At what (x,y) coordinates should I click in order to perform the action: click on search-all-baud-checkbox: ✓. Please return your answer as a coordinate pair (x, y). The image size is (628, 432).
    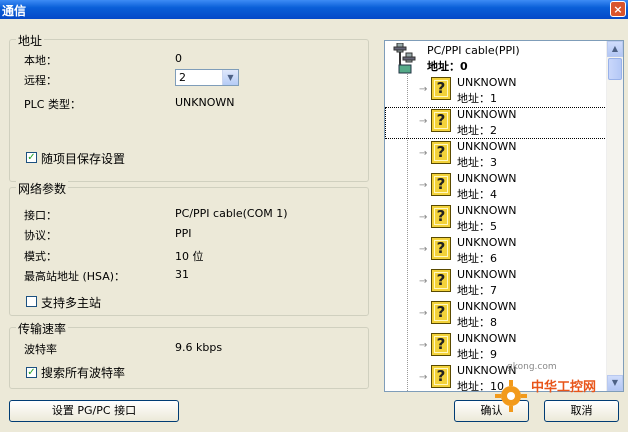
    Looking at the image, I should click on (31, 372).